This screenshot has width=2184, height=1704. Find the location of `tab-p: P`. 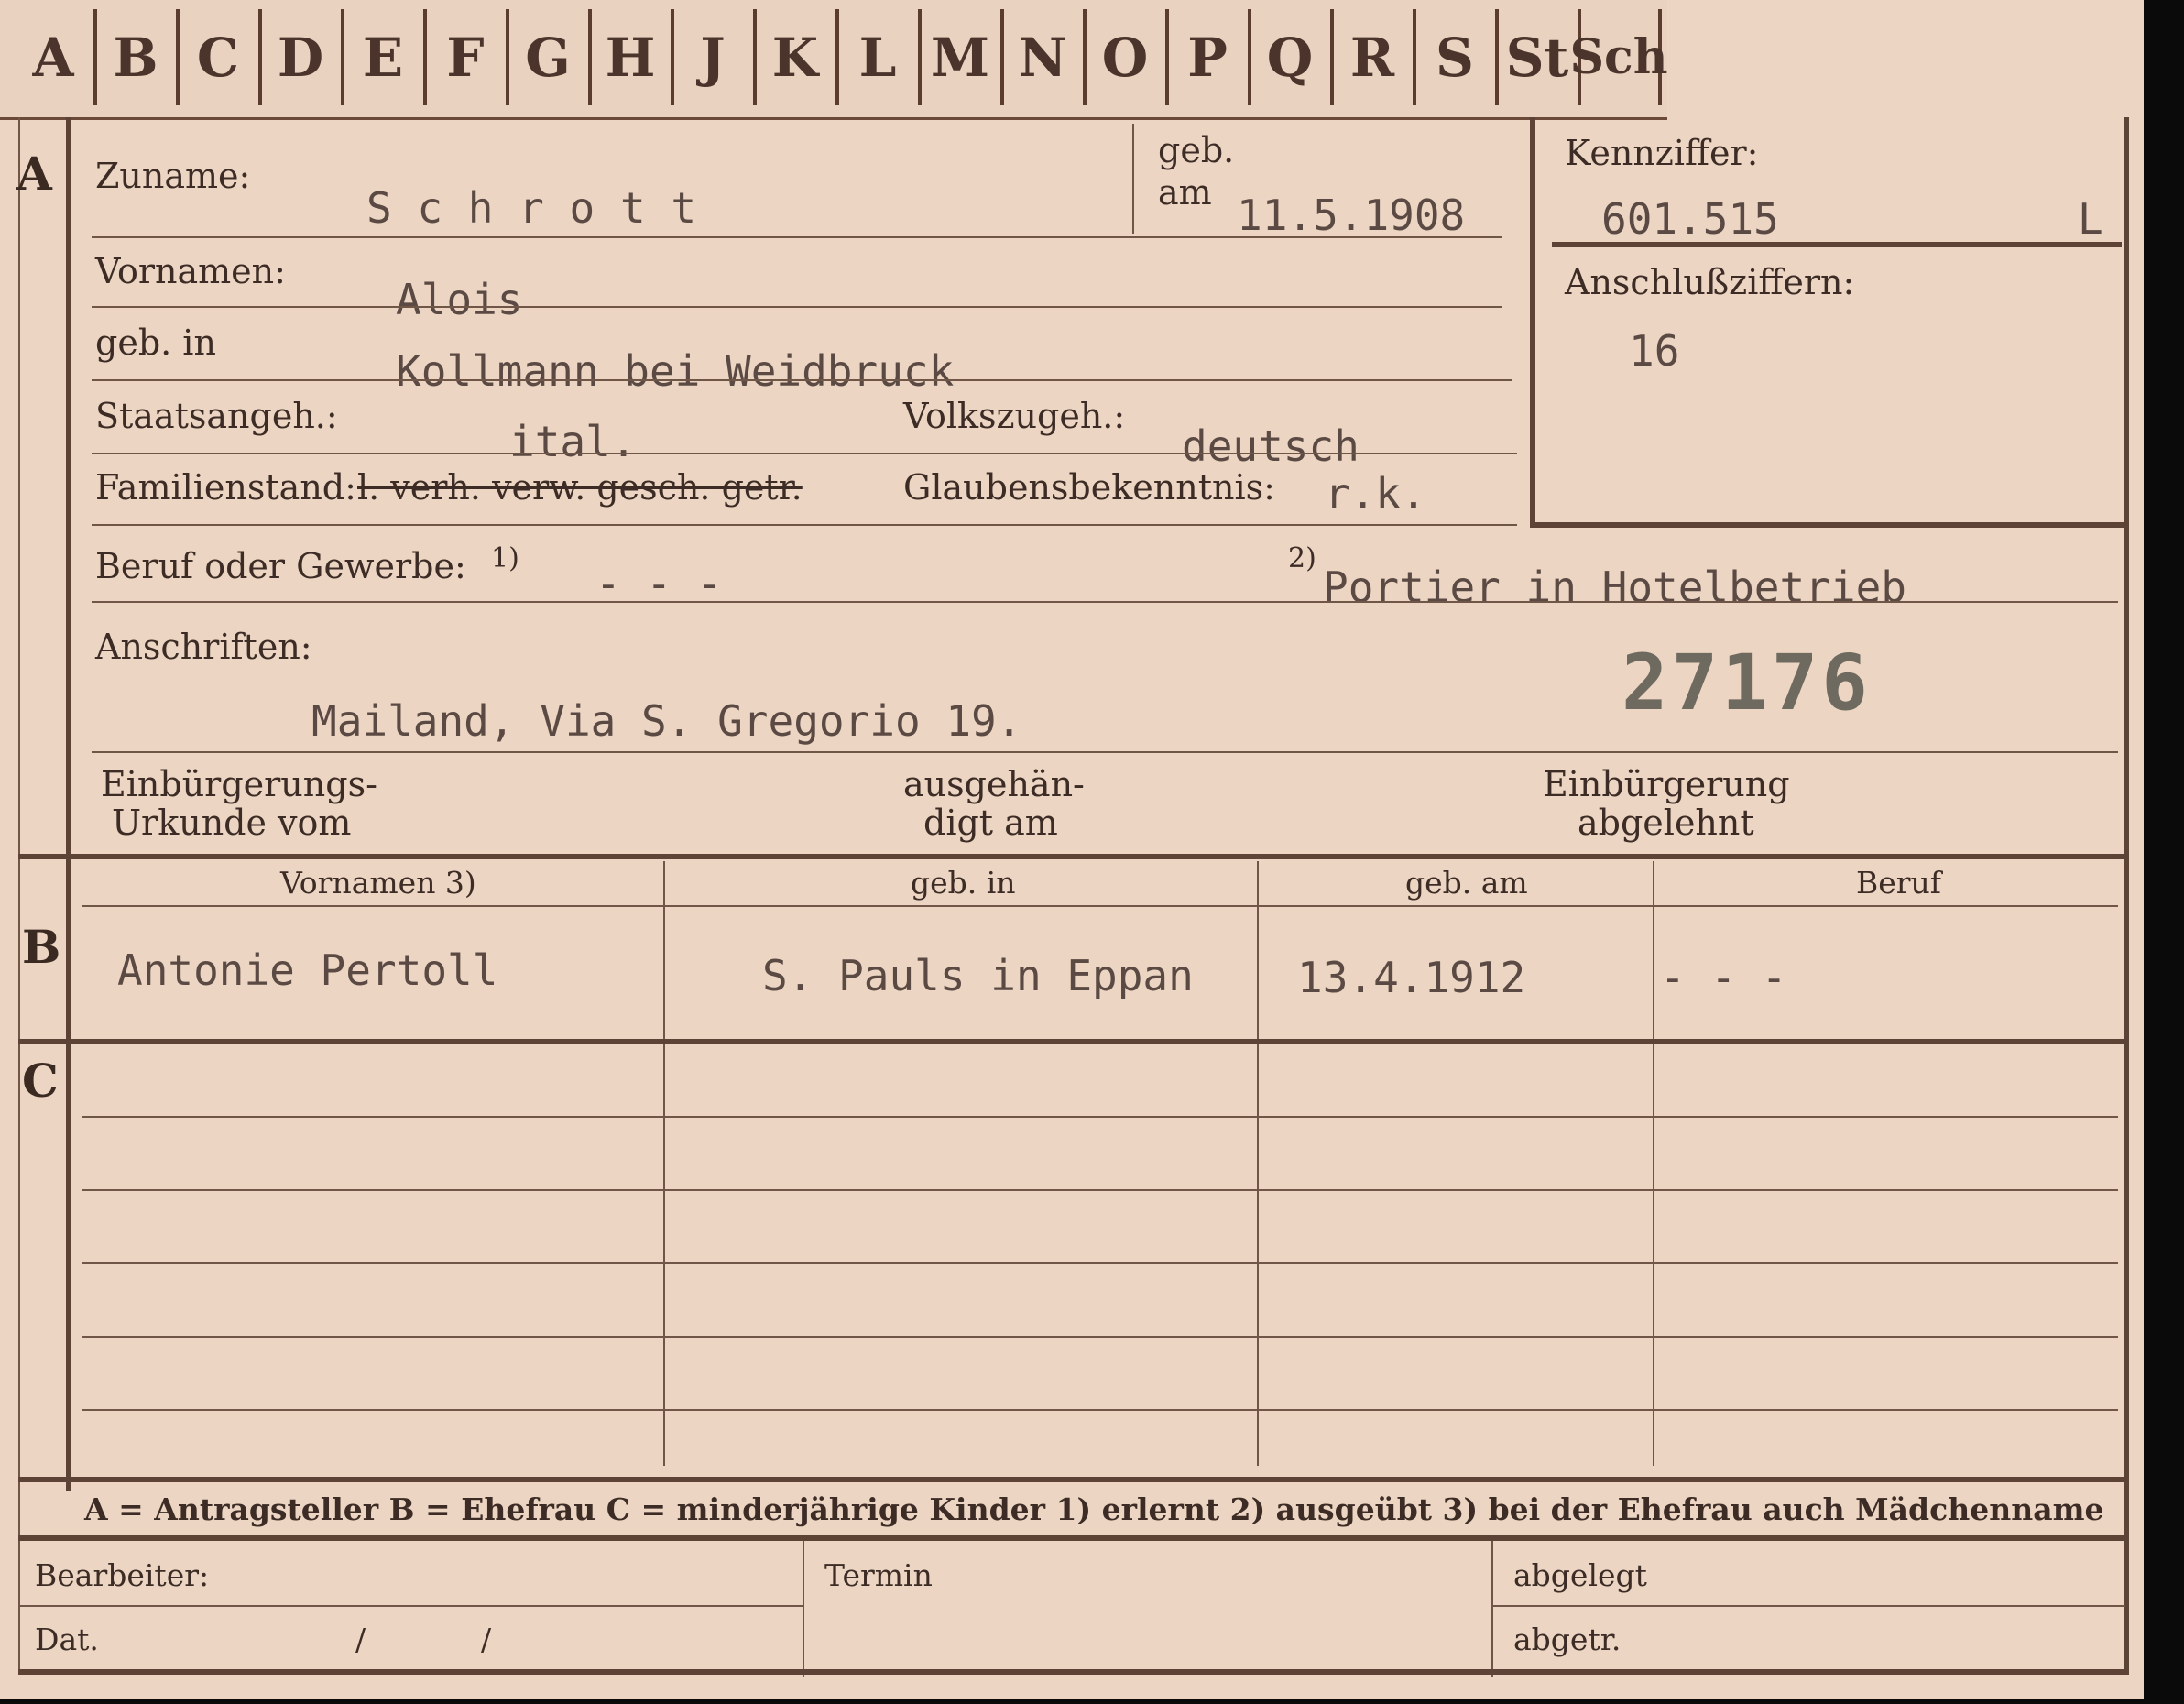

tab-p: P is located at coordinates (1209, 57).